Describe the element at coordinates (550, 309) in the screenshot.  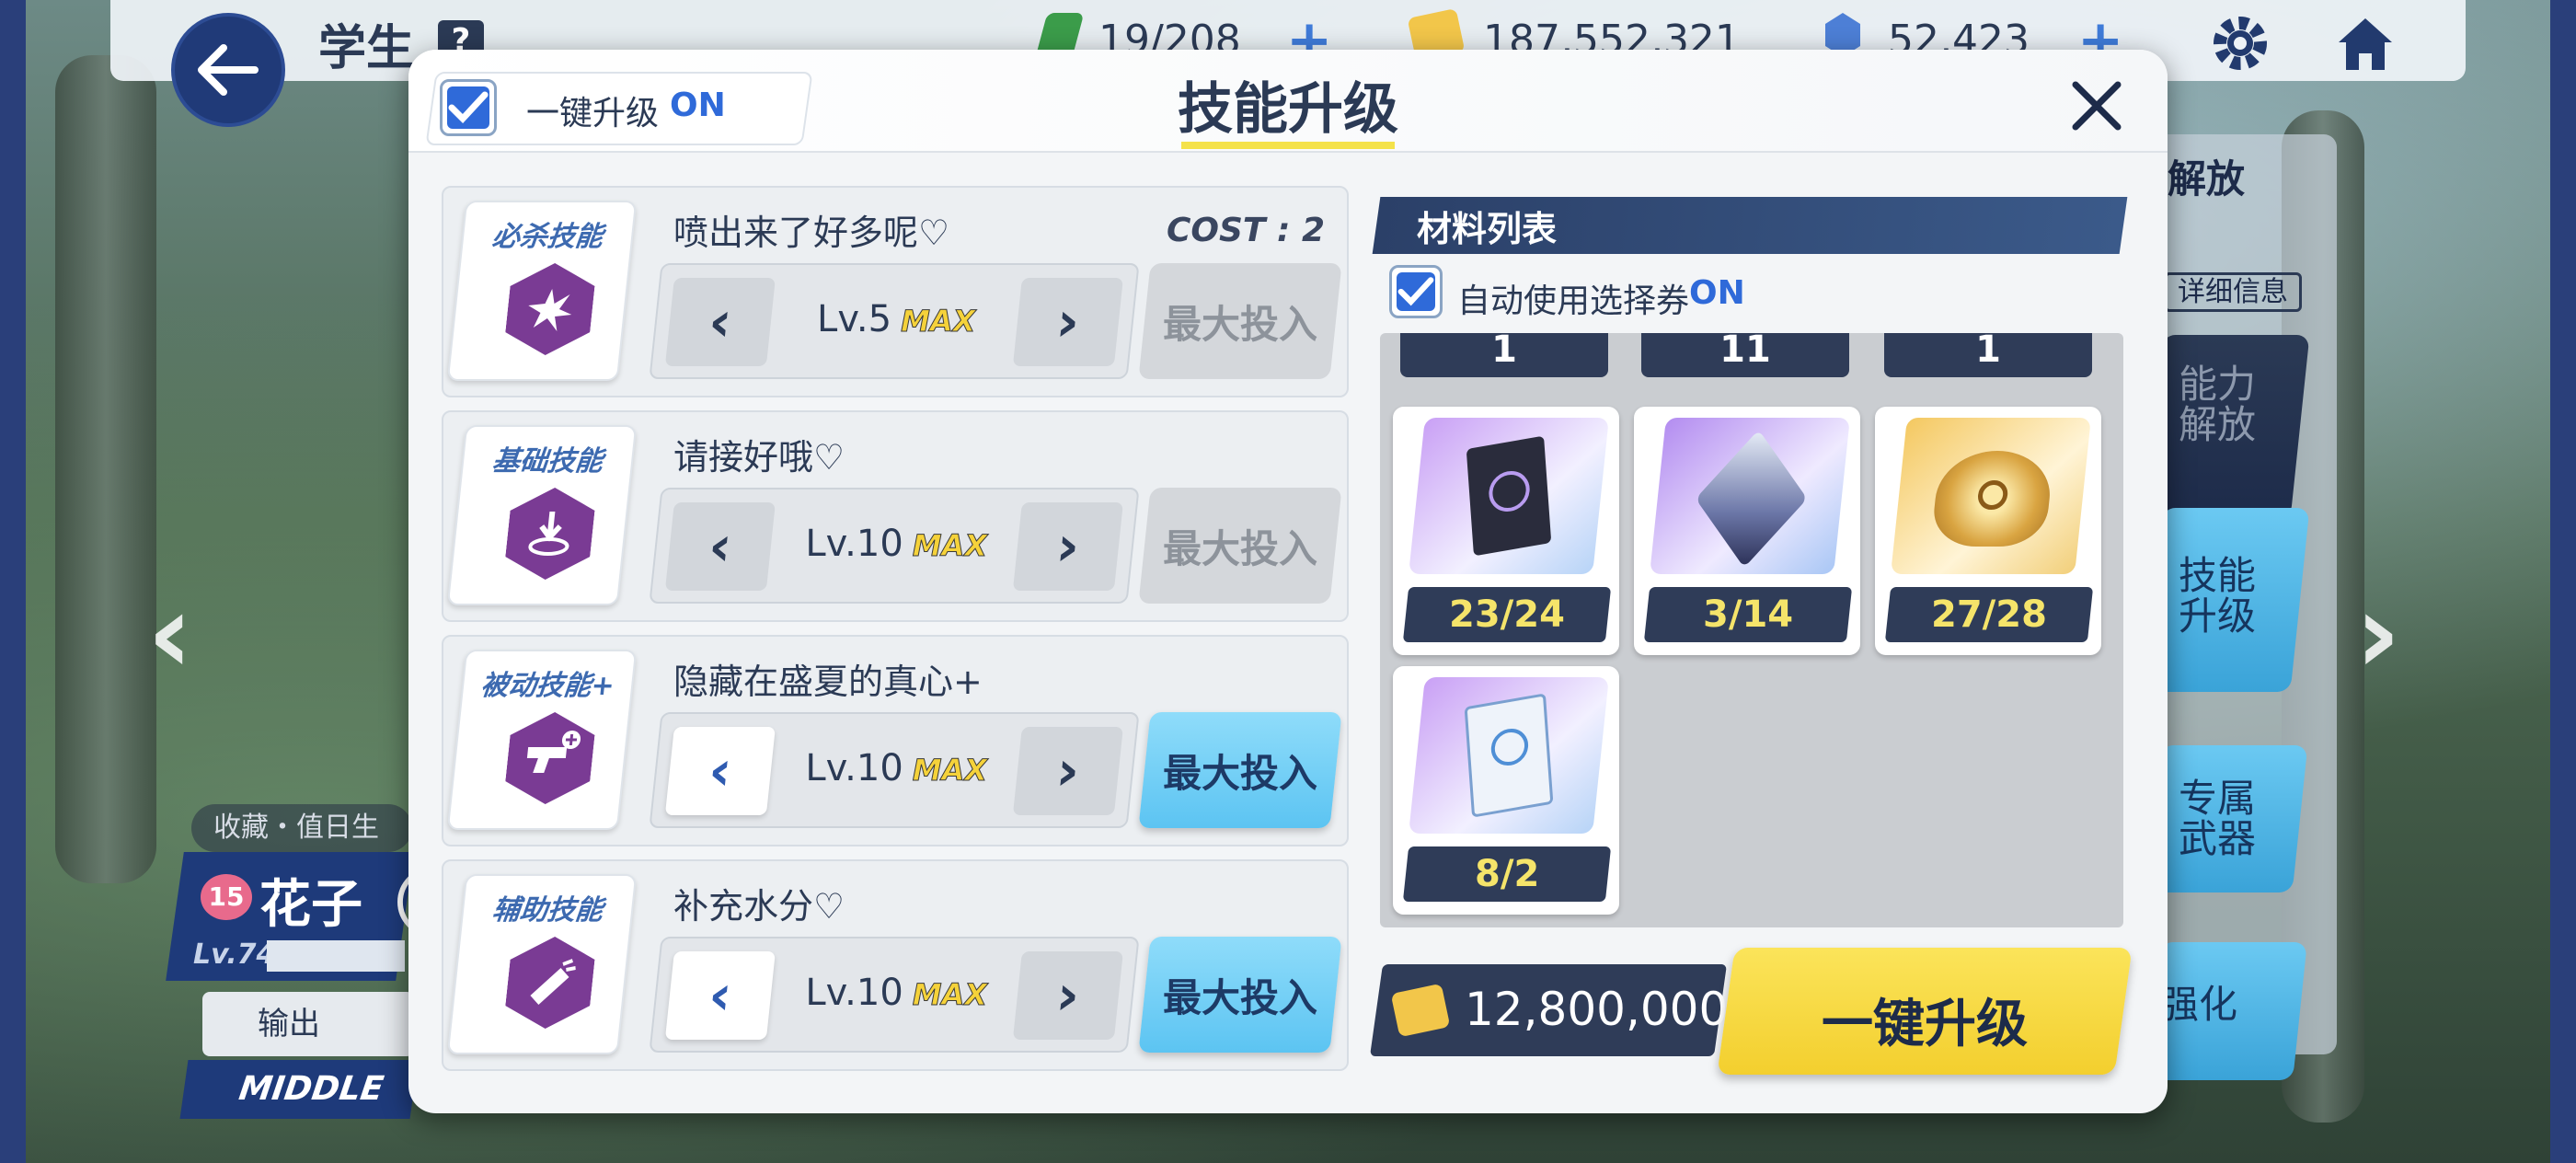
I see `burst-skill-icon` at that location.